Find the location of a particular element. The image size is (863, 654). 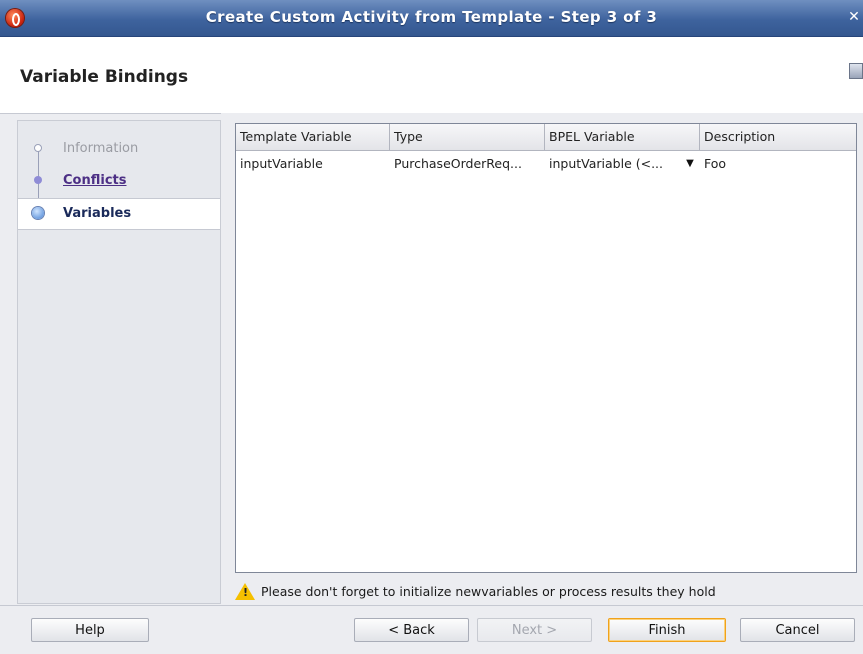

header-panel: Variable Bindings is located at coordinates (431, 75).